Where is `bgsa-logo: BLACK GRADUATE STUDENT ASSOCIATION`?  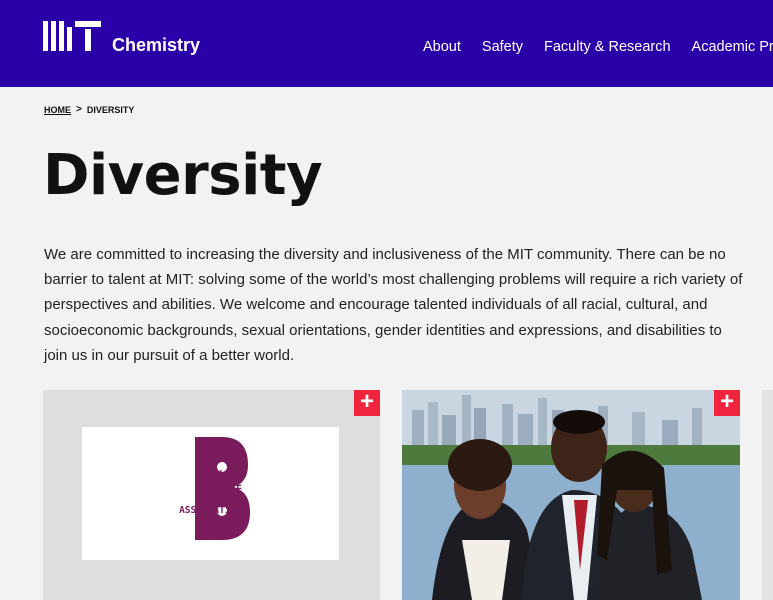
bgsa-logo: BLACK GRADUATE STUDENT ASSOCIATION is located at coordinates (210, 493).